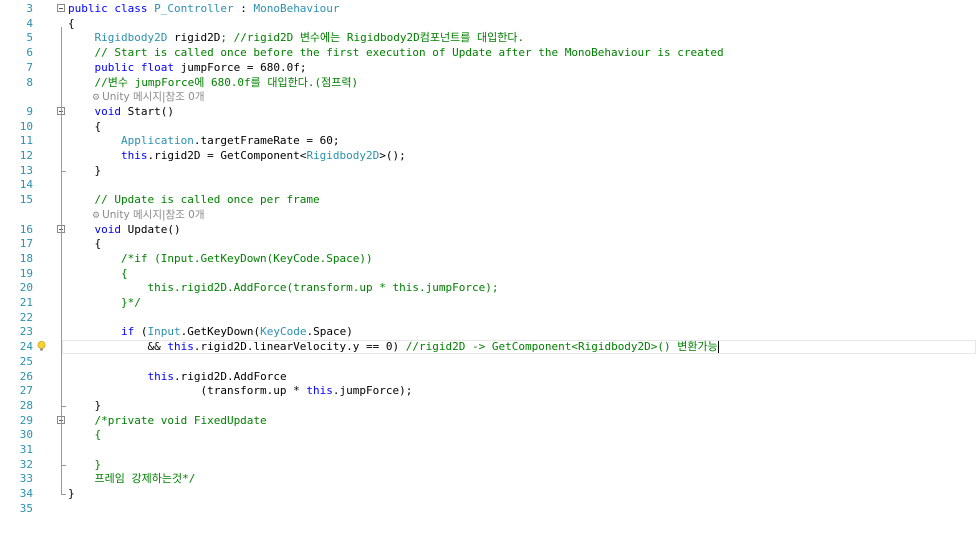 The image size is (978, 541). I want to click on line-number: 18, so click(26, 258).